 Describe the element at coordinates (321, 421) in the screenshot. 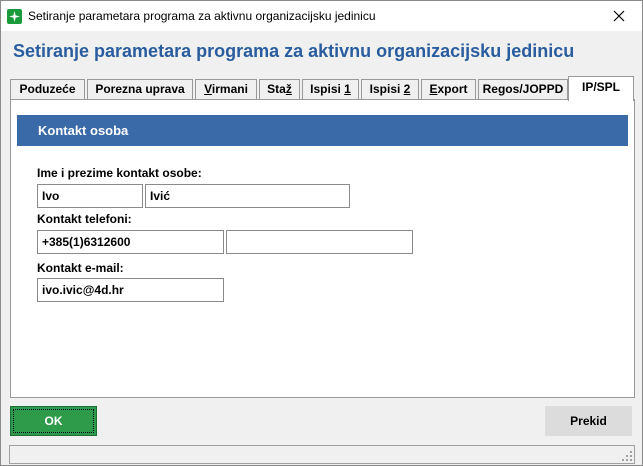

I see `button-bar: OK Prekid` at that location.